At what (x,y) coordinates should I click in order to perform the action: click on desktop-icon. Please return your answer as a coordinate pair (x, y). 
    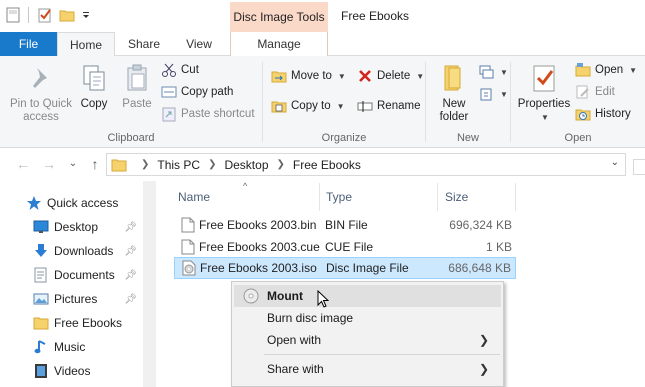
    Looking at the image, I should click on (41, 227).